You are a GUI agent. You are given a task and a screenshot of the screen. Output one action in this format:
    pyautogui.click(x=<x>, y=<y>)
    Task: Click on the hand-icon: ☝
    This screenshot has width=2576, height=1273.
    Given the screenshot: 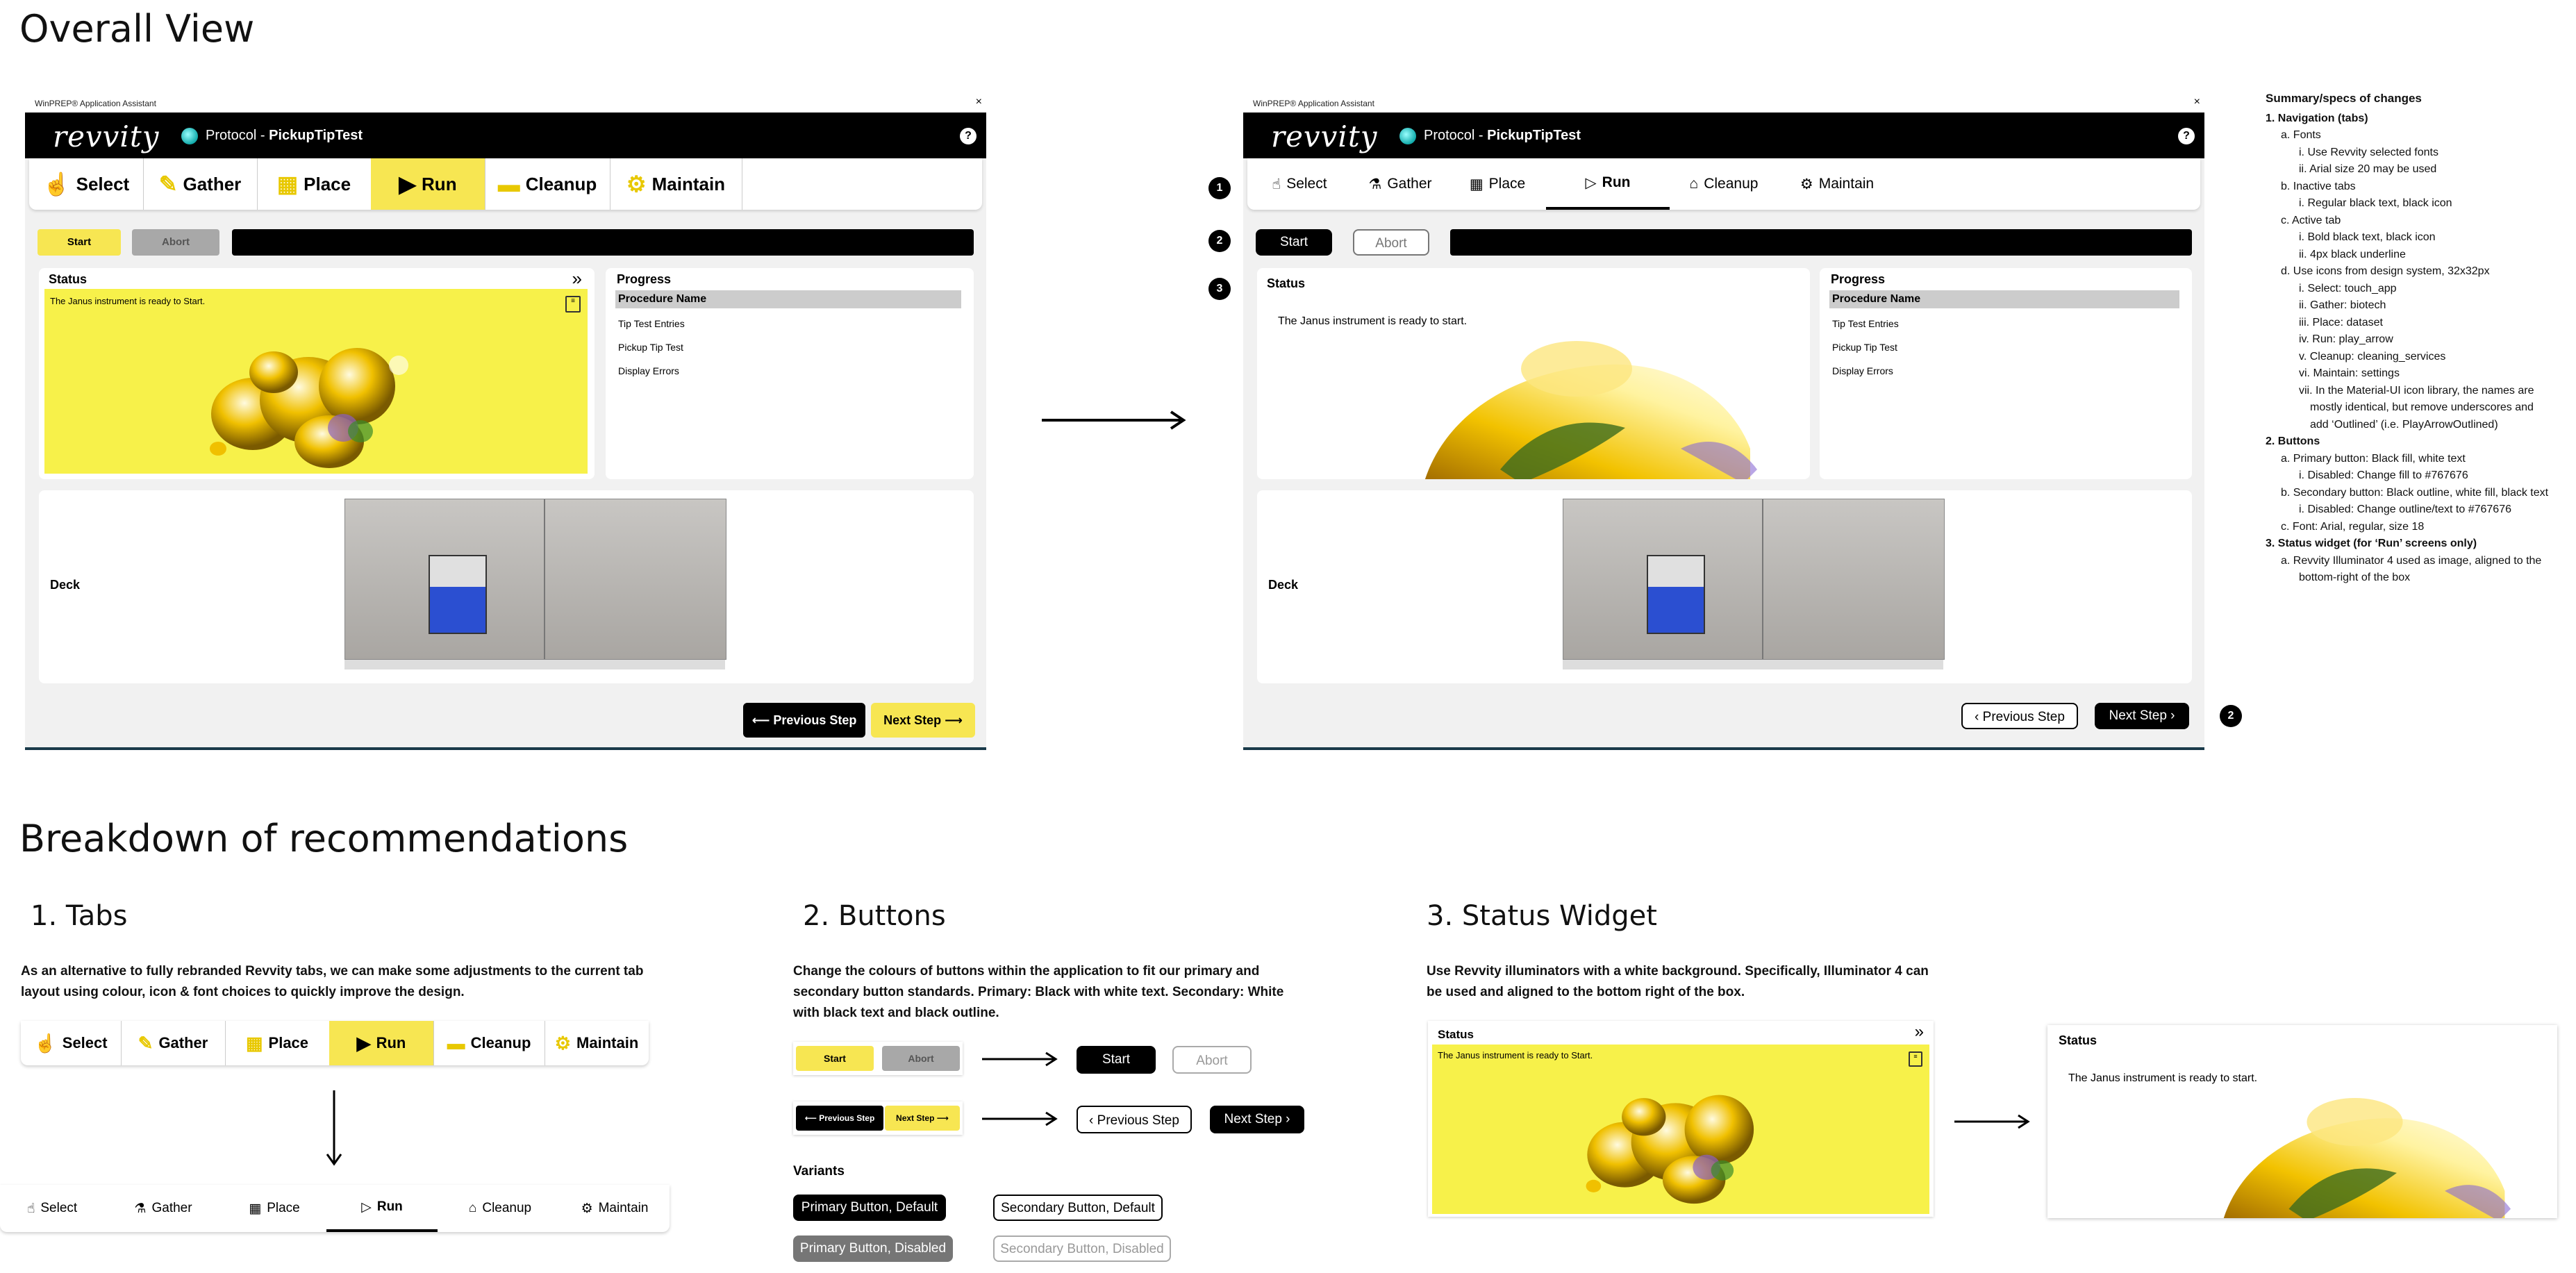 What is the action you would take?
    pyautogui.click(x=56, y=184)
    